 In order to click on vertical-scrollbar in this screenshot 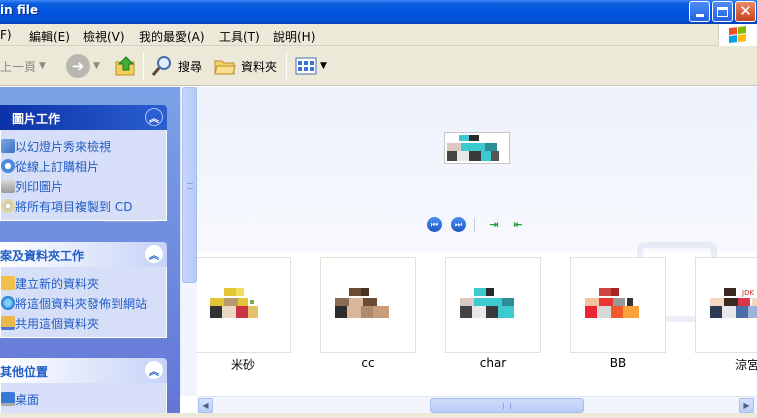, I will do `click(188, 241)`.